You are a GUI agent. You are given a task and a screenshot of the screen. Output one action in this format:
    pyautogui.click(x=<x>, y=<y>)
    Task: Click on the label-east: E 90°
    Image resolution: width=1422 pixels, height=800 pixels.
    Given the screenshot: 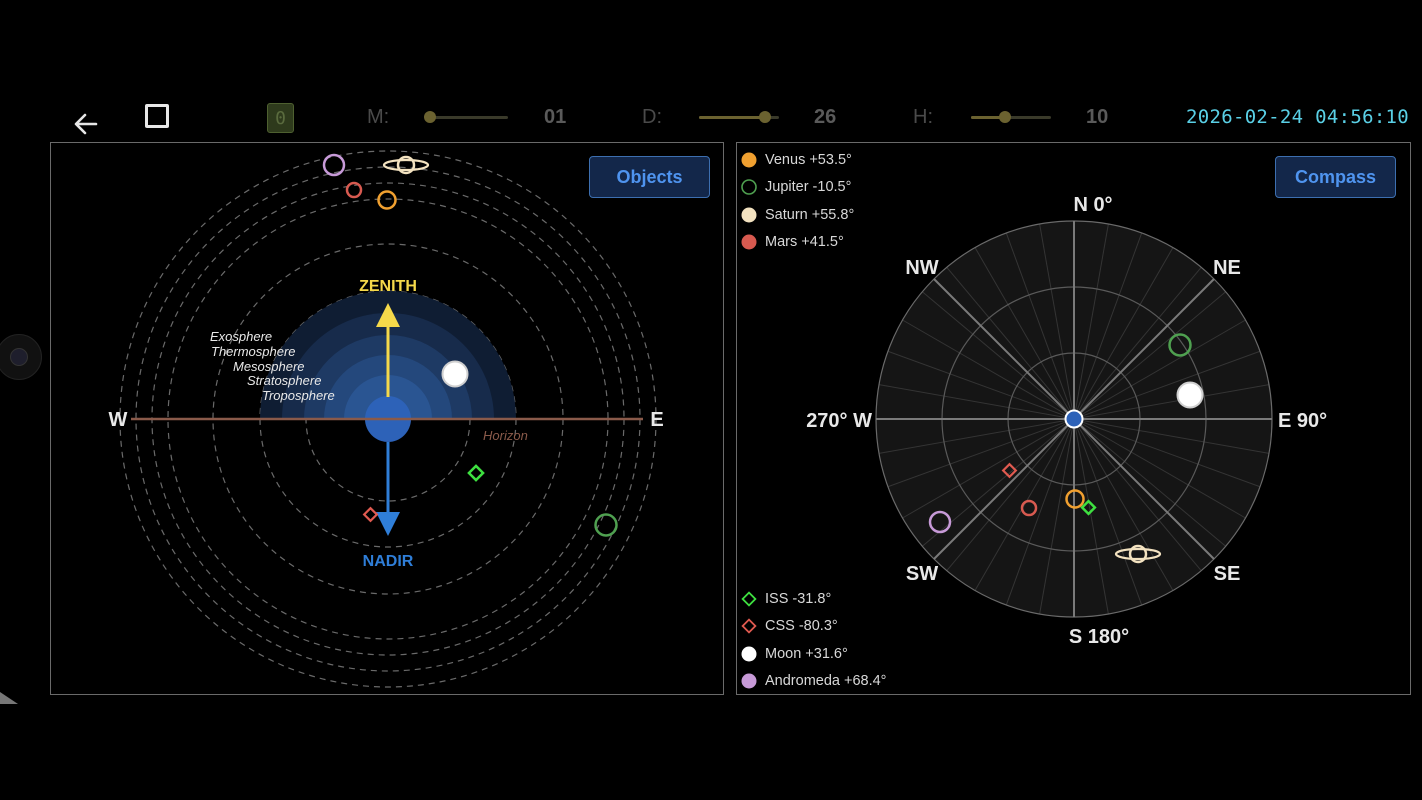 What is the action you would take?
    pyautogui.click(x=1302, y=421)
    